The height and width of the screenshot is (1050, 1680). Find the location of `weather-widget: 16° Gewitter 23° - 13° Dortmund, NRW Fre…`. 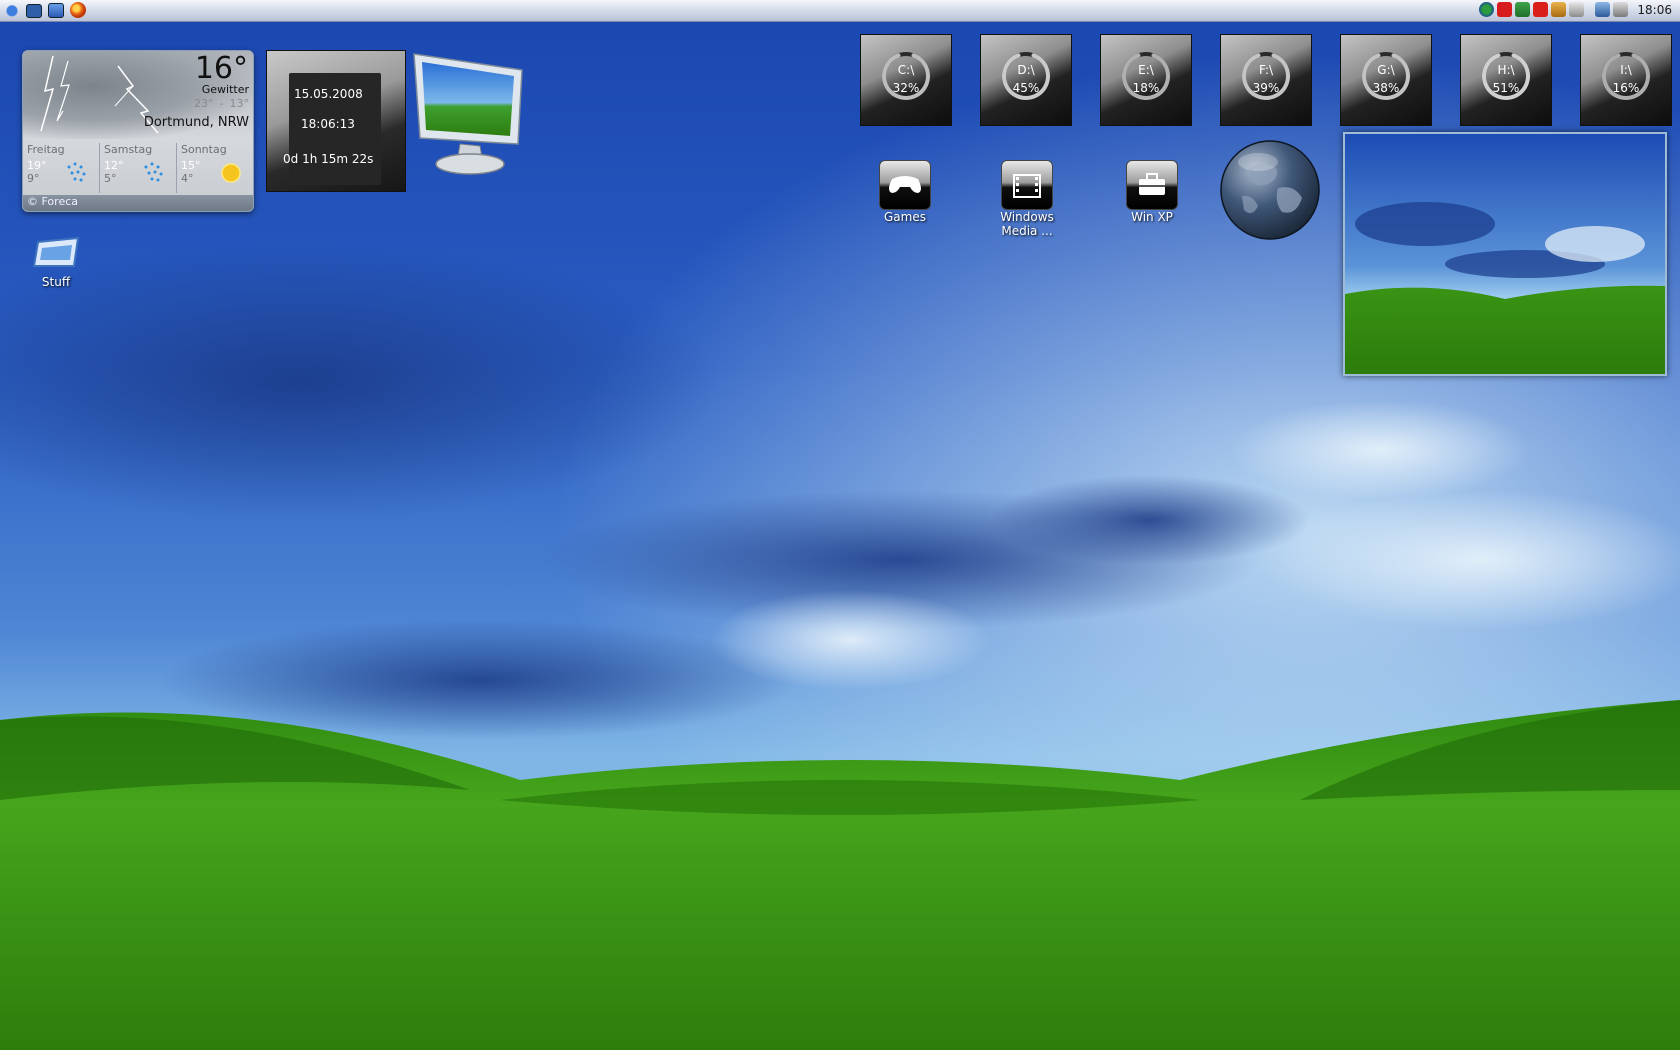

weather-widget: 16° Gewitter 23° - 13° Dortmund, NRW Fre… is located at coordinates (138, 131).